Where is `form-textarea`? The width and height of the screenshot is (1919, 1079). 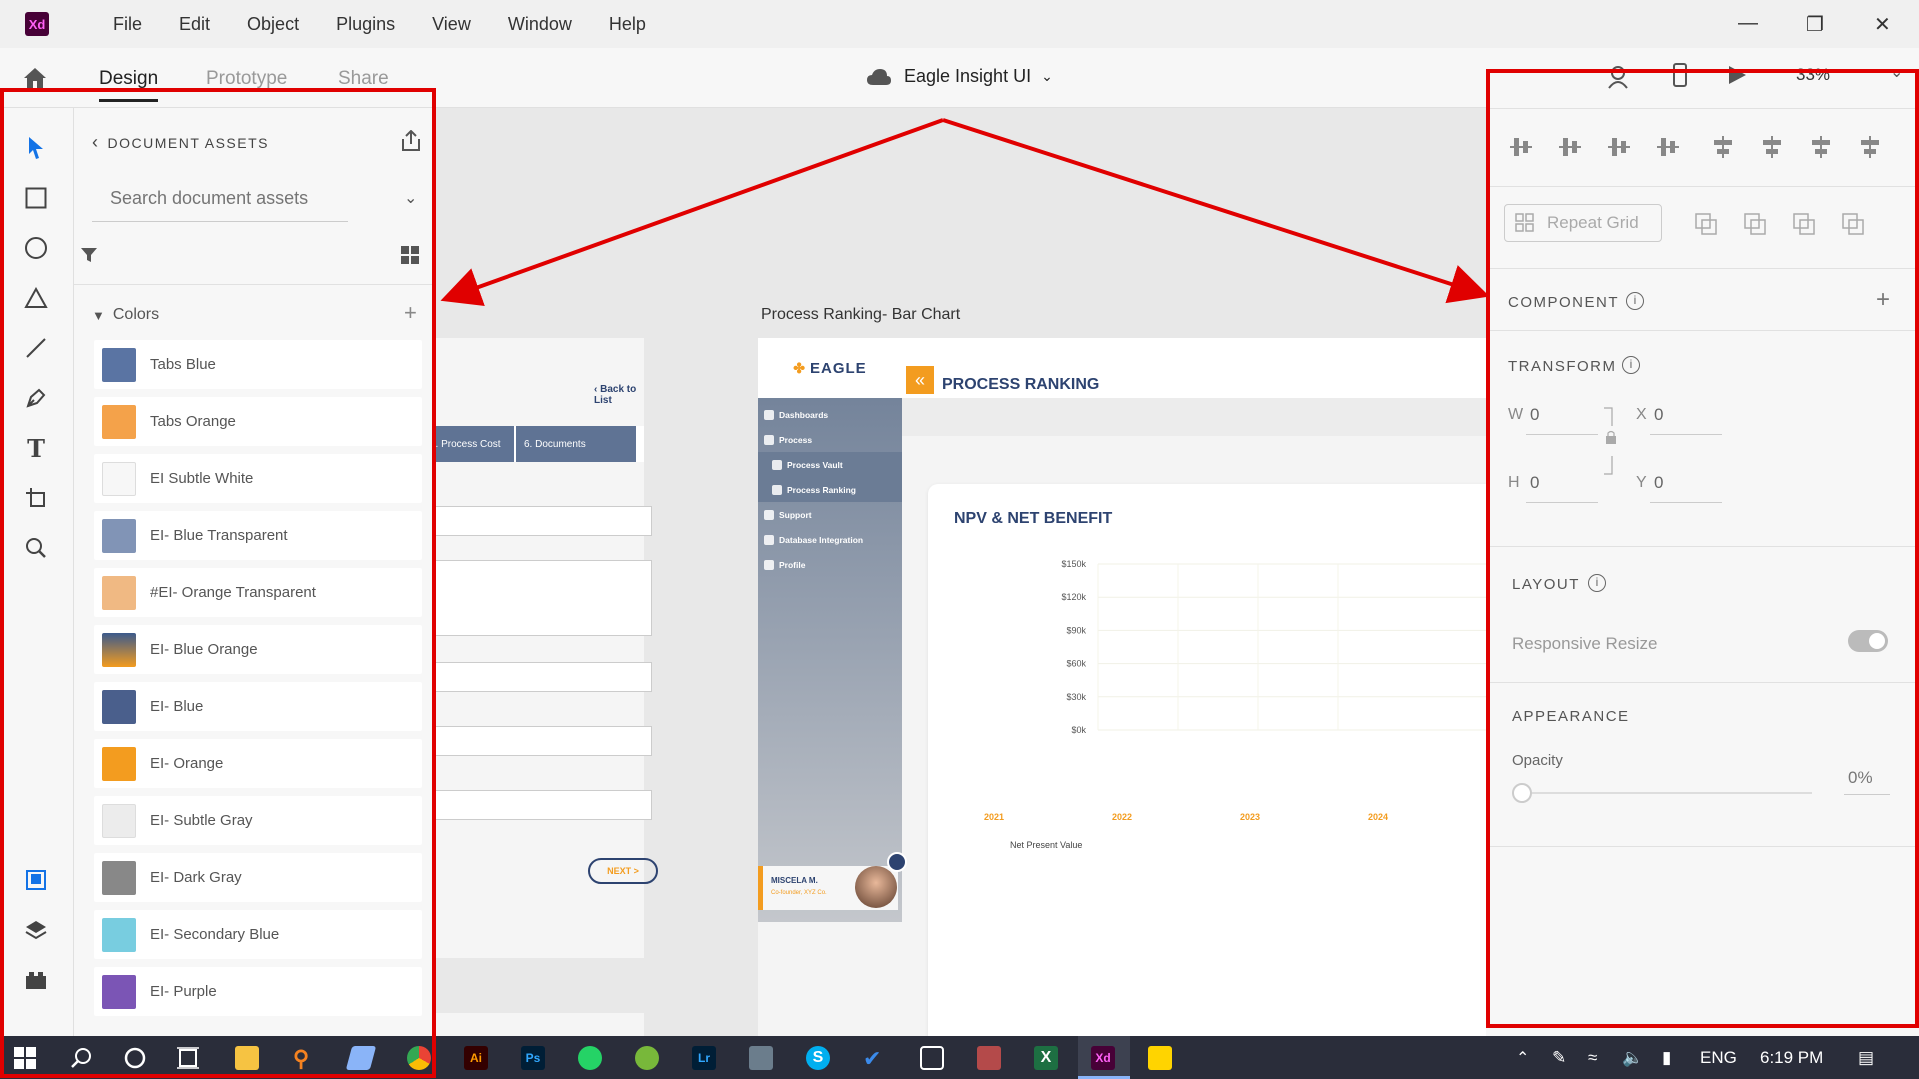
form-textarea is located at coordinates (542, 598).